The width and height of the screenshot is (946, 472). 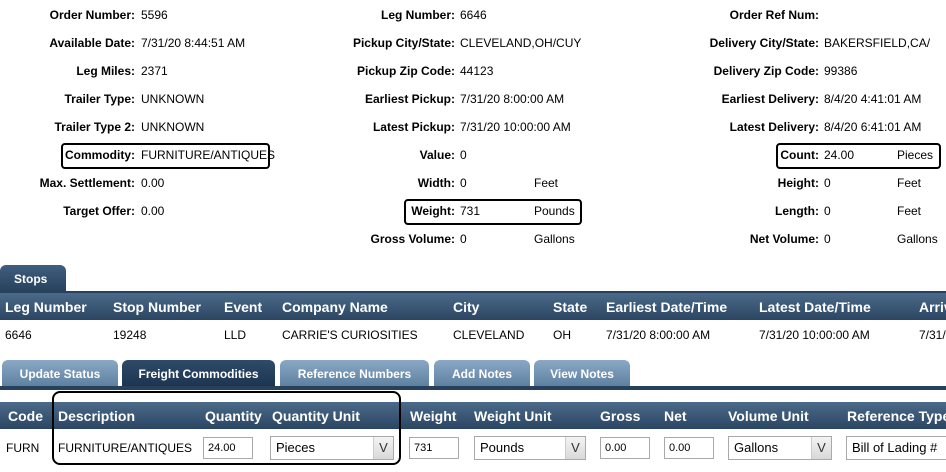 What do you see at coordinates (437, 155) in the screenshot?
I see `value-label: Value:` at bounding box center [437, 155].